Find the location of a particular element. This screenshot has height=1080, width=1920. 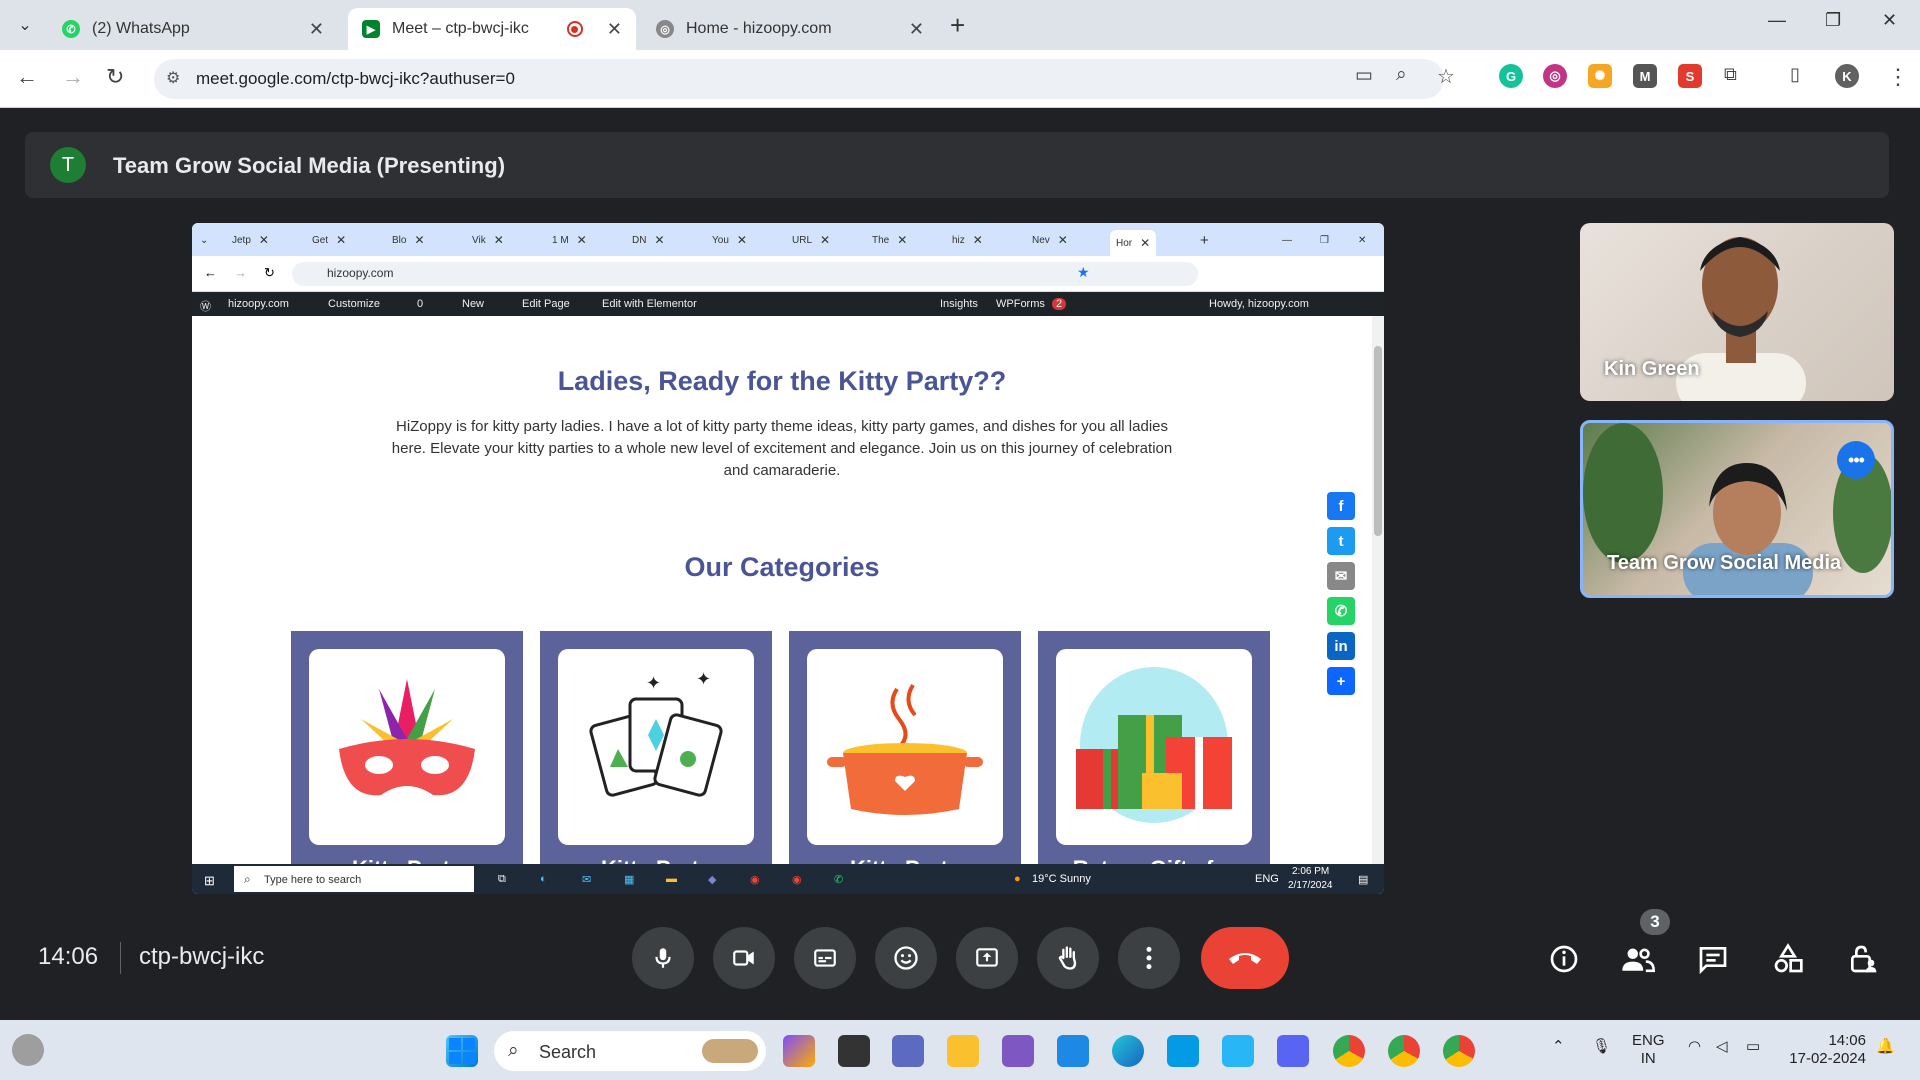

taskbar-search: ⌕ Search is located at coordinates (630, 1051).